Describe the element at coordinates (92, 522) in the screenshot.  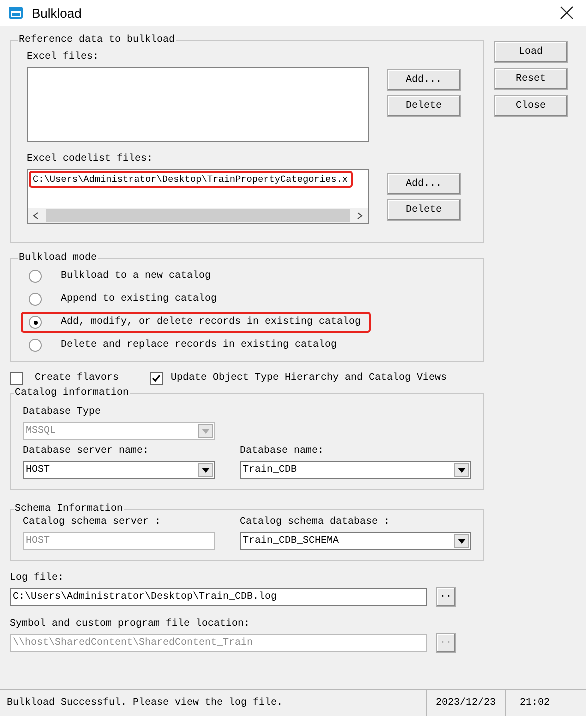
I see `field-label: Catalog schema server :` at that location.